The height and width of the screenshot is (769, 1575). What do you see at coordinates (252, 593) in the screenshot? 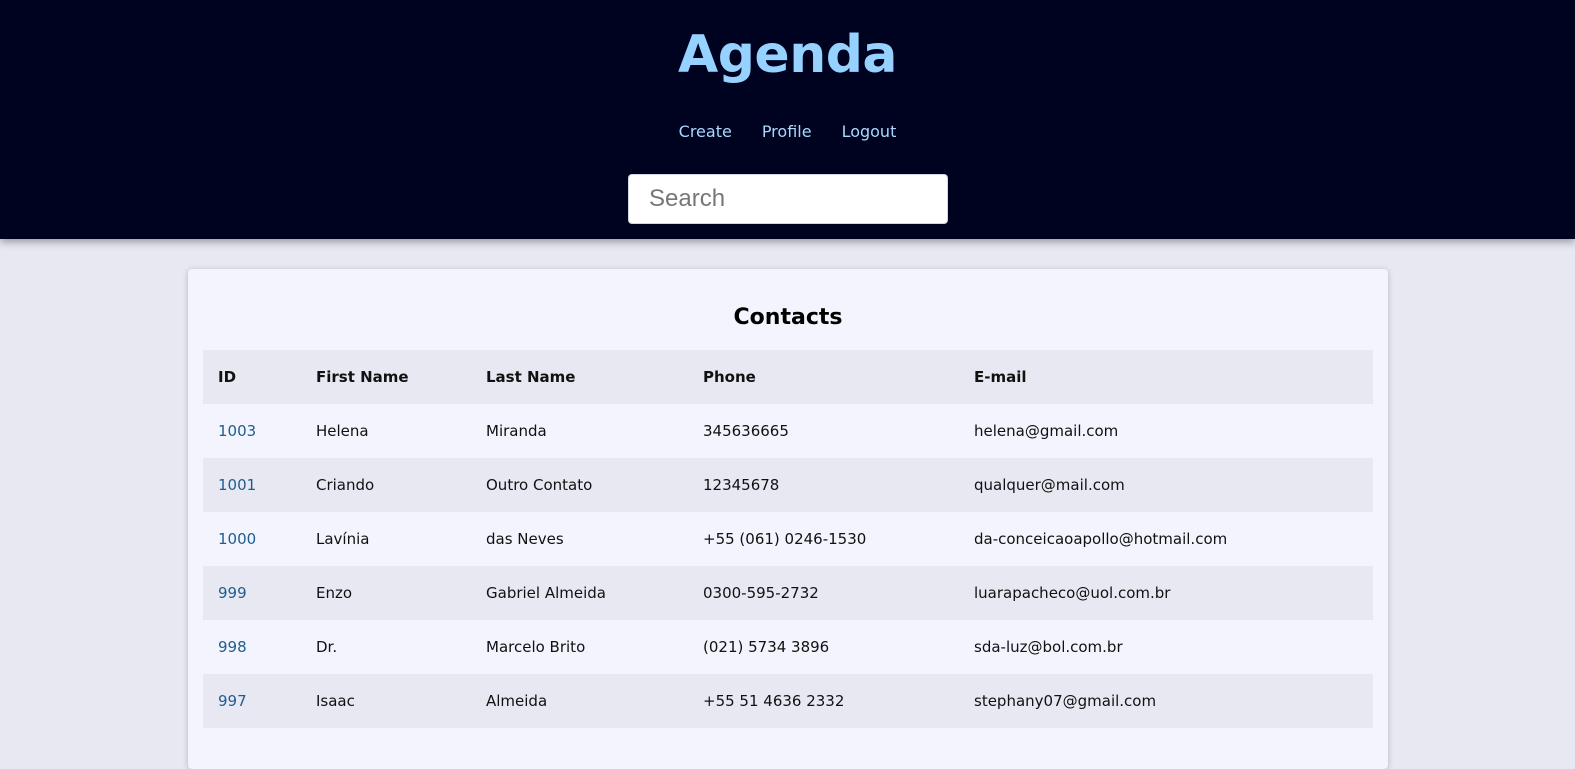
I see `cell-id: 999` at bounding box center [252, 593].